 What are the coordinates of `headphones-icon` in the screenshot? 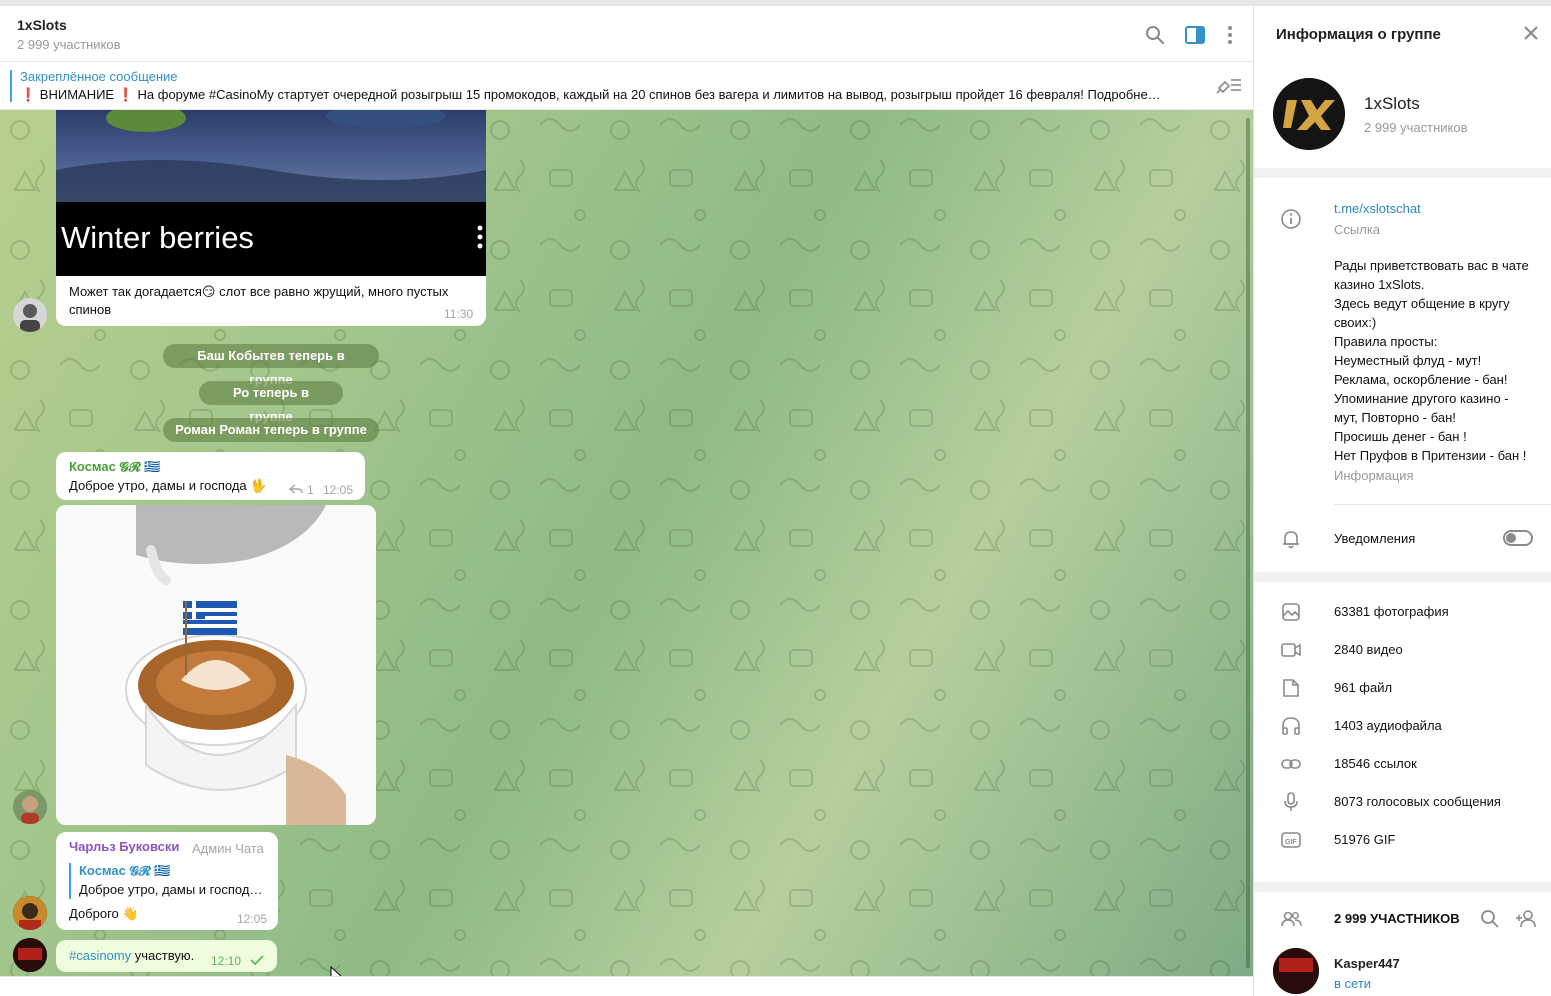 It's located at (1291, 726).